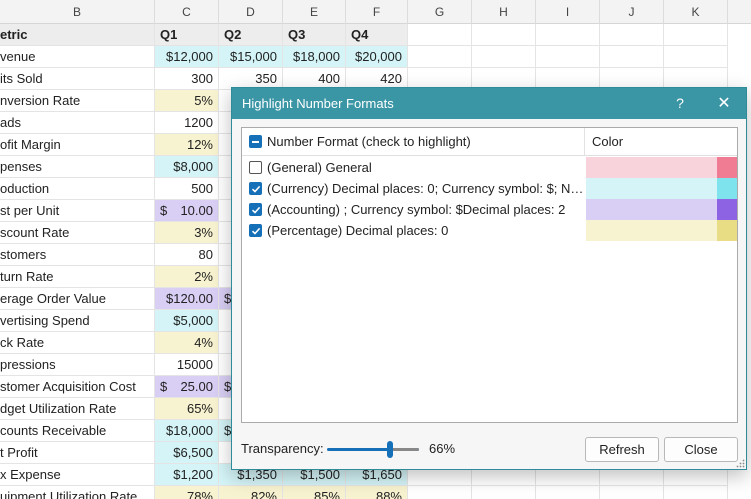 The image size is (751, 499). I want to click on metric-label-cell: stomer Acquisition Cost, so click(77, 387).